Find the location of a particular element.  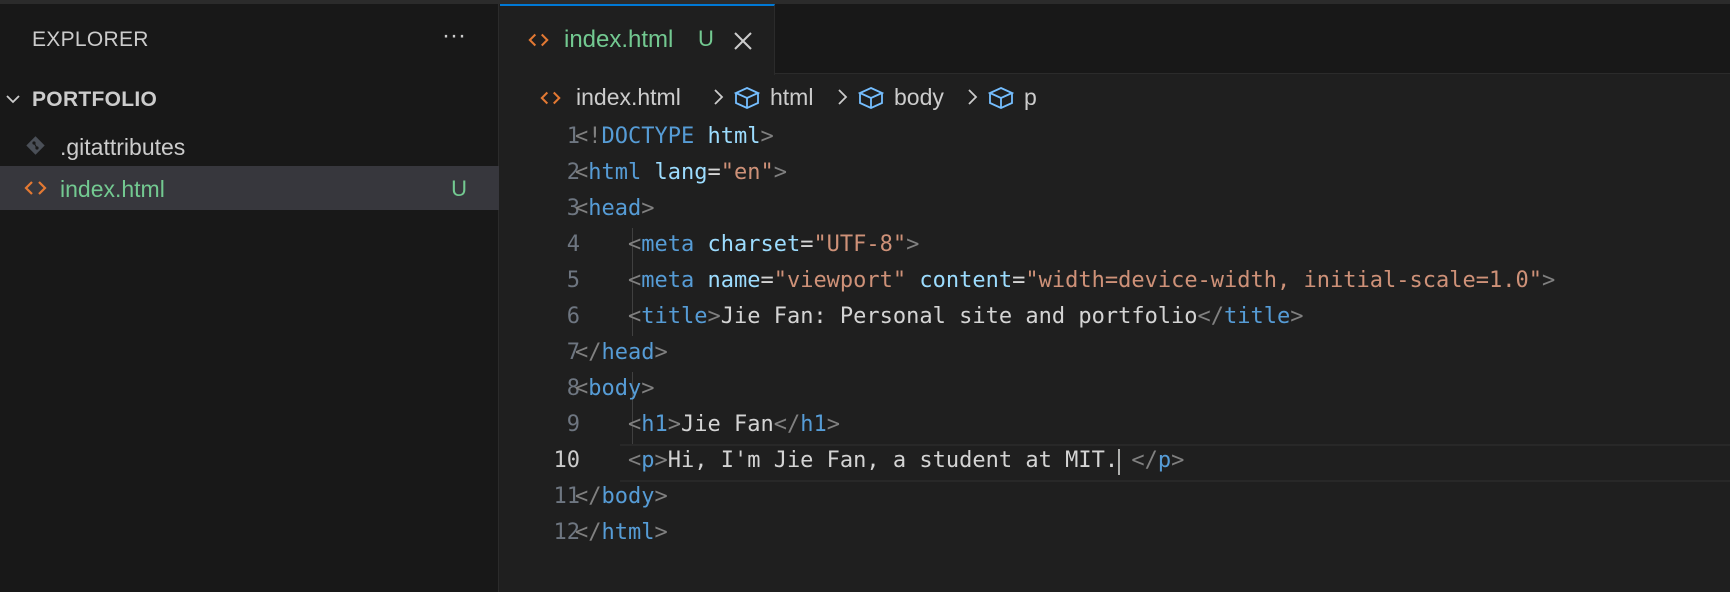

line-text: <meta charset="UTF-8"> is located at coordinates (773, 244).